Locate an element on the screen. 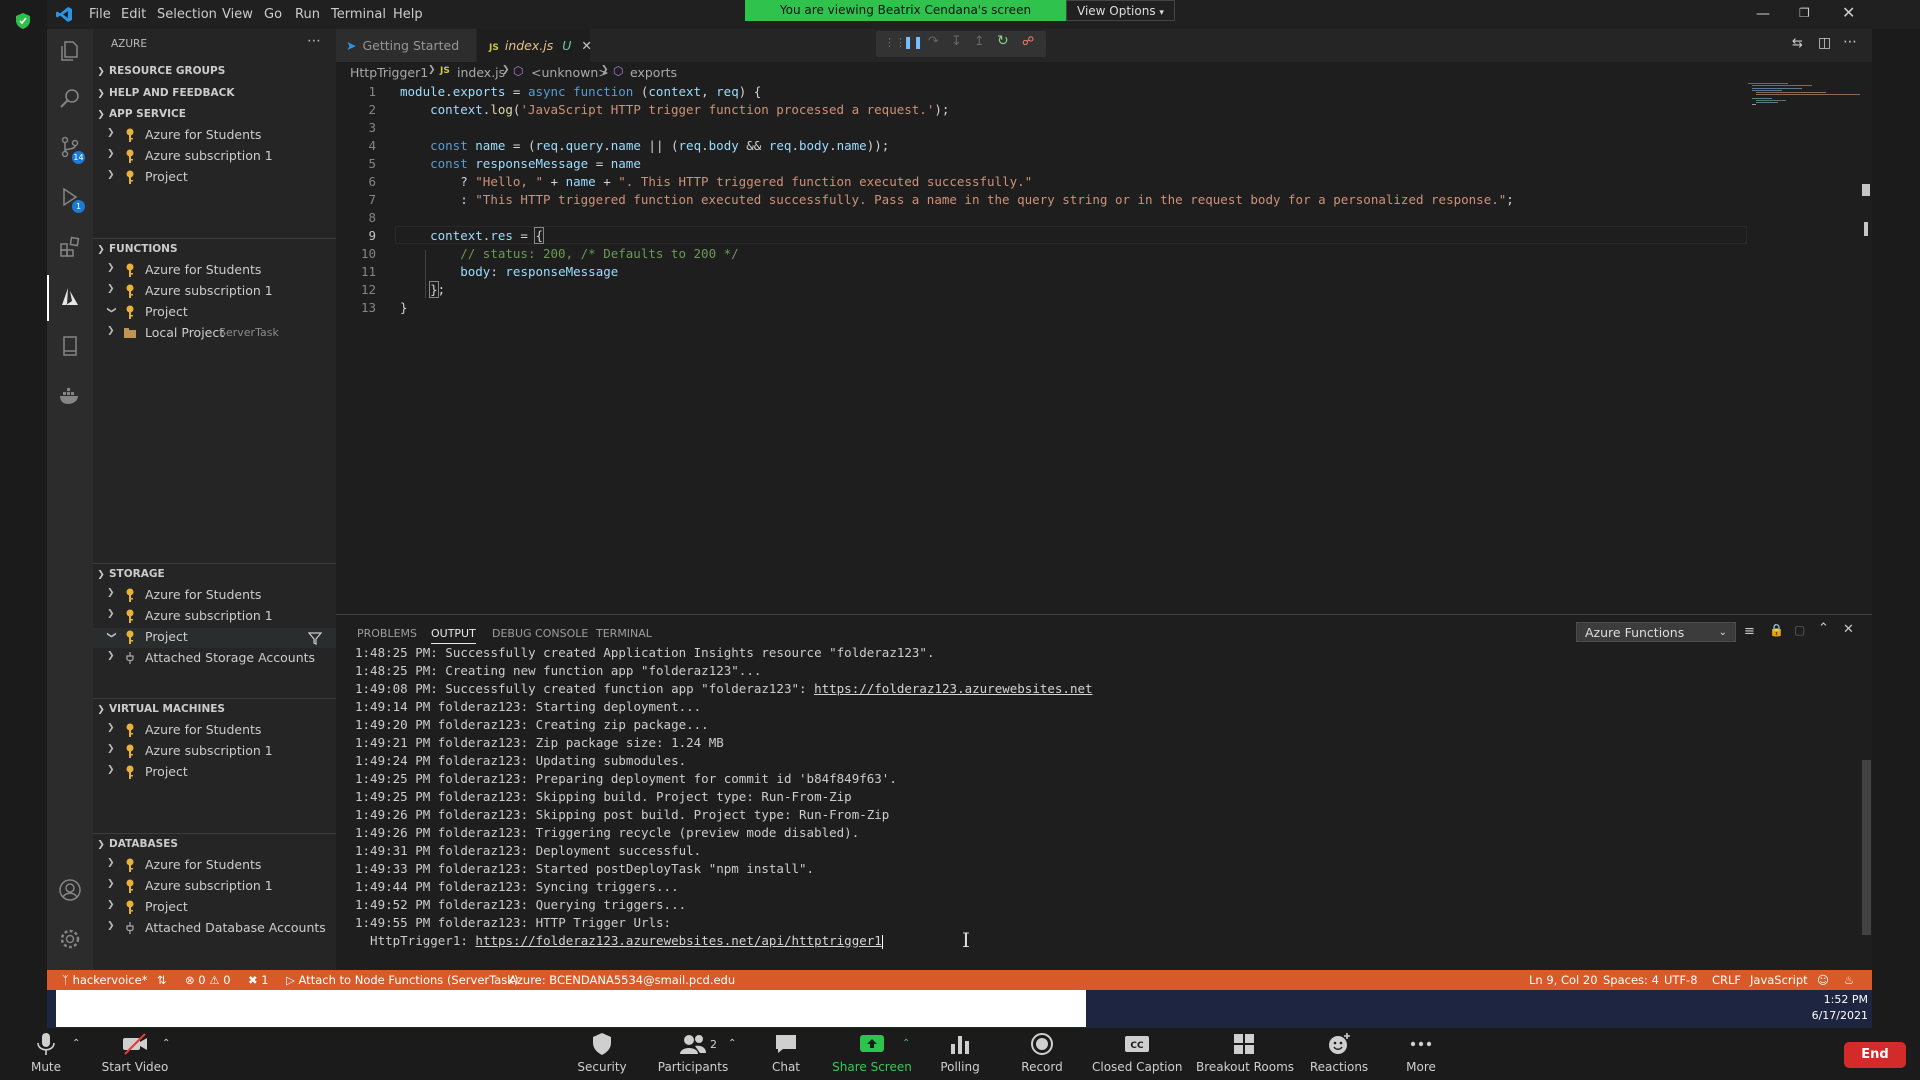 The image size is (1920, 1080). attach-status: ▷ Attach to Node Functions (ServerTask) is located at coordinates (402, 980).